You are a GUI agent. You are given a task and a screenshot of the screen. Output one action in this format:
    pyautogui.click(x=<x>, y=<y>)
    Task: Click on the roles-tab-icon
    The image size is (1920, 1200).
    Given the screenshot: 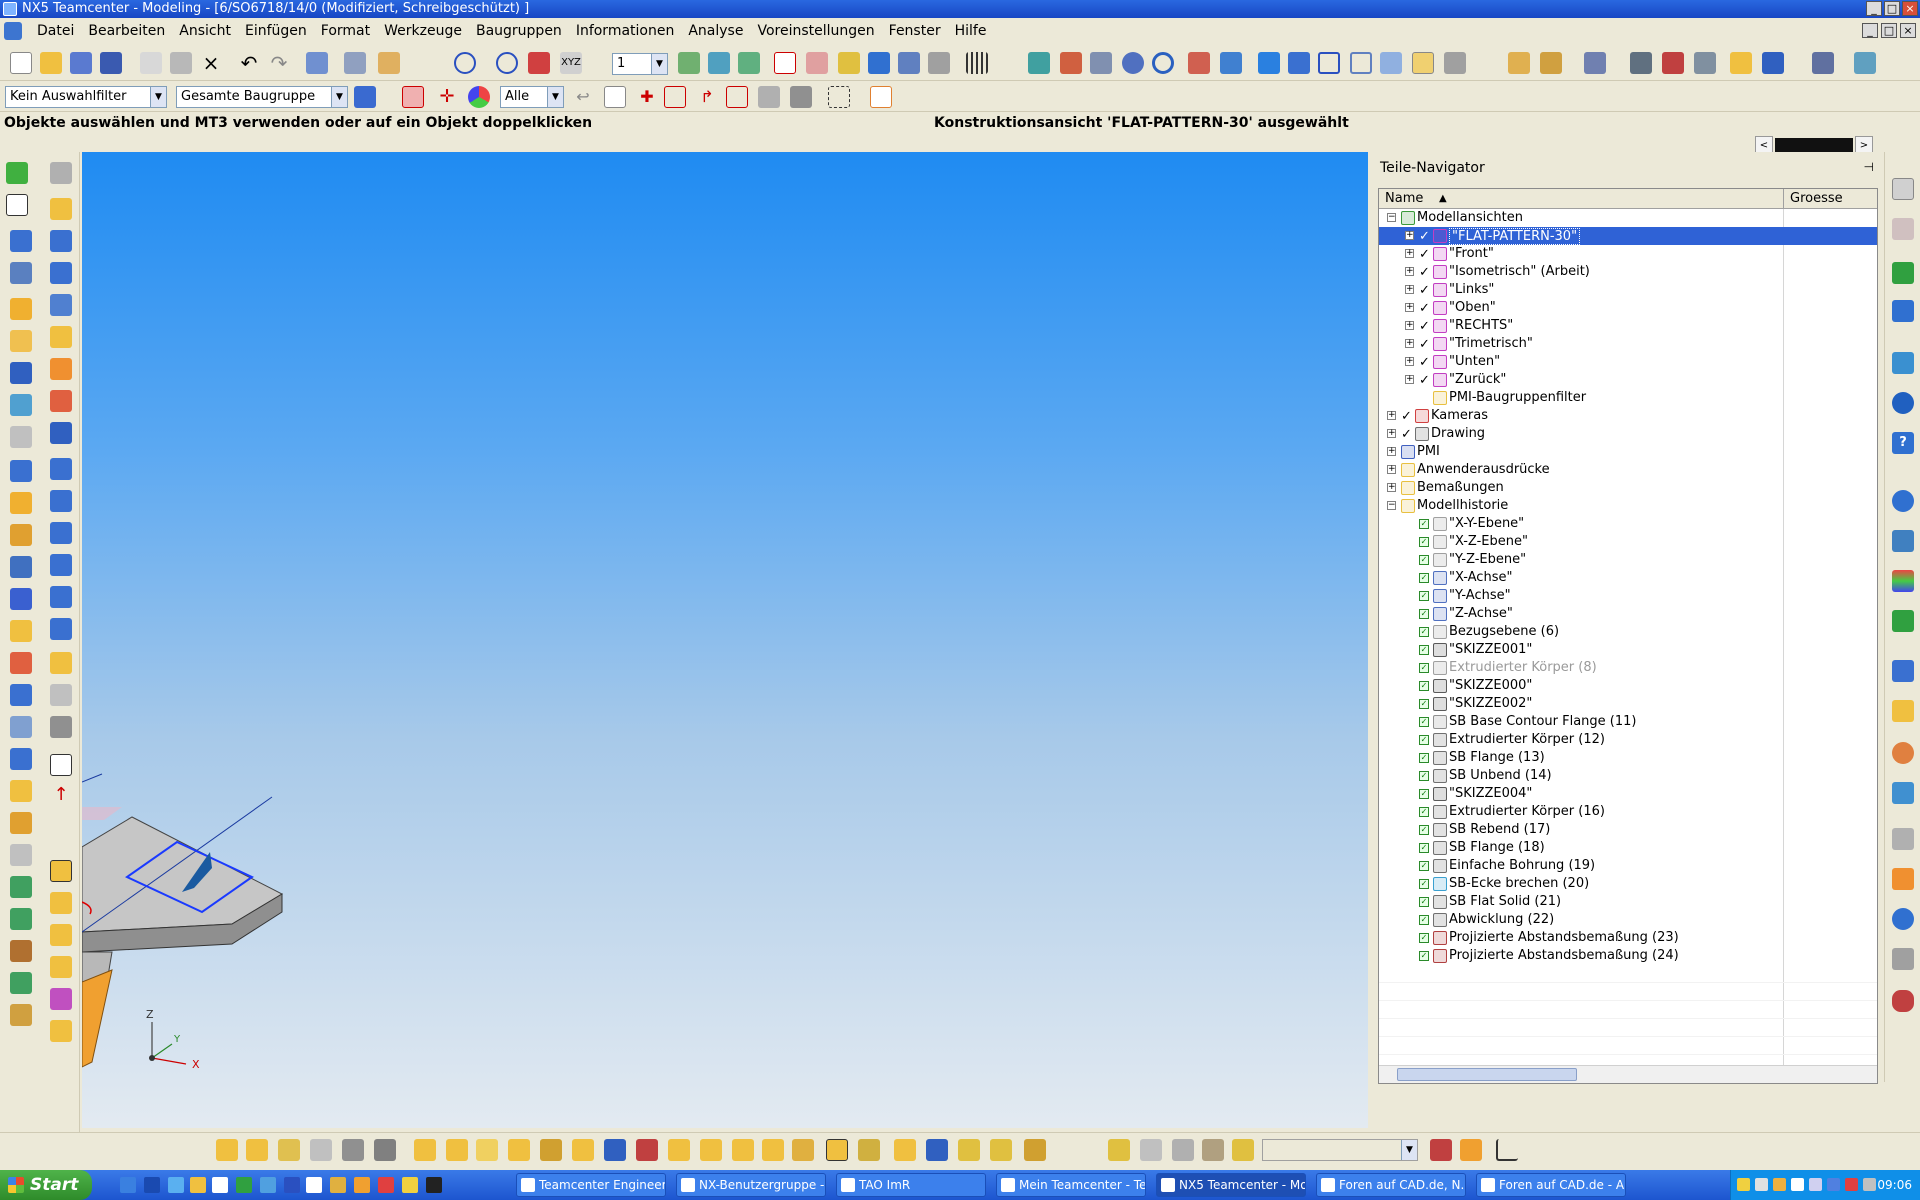 What is the action you would take?
    pyautogui.click(x=1903, y=621)
    